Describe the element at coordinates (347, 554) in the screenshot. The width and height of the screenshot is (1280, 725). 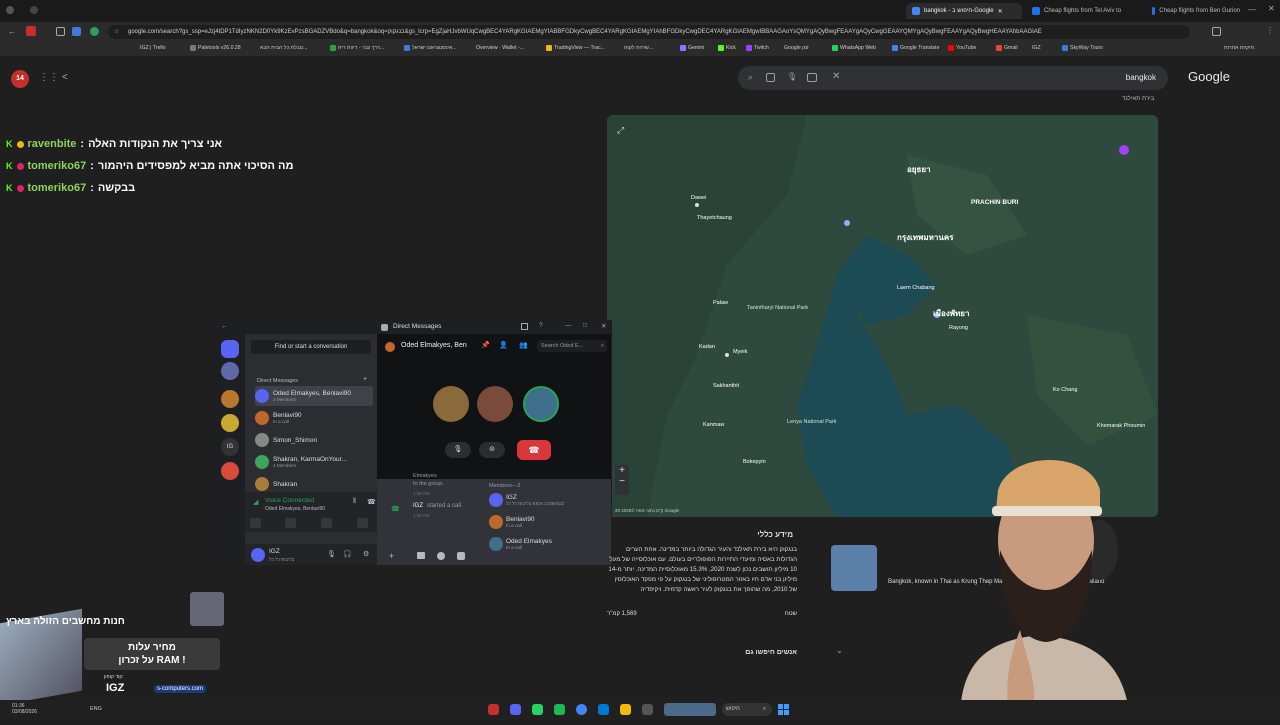
I see `headphones-icon: 🎧` at that location.